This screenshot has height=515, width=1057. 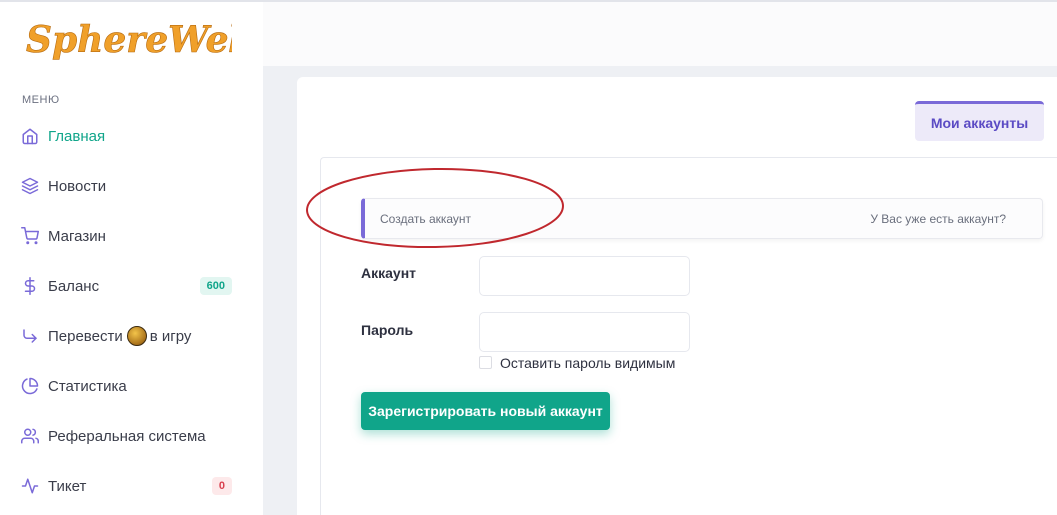 I want to click on sidebar-item-label: Главная, so click(x=77, y=136).